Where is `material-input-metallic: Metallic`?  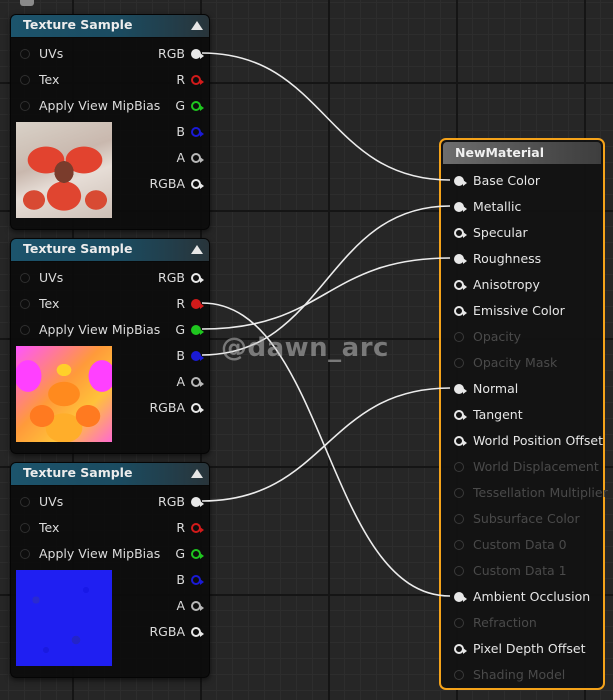 material-input-metallic: Metallic is located at coordinates (521, 207).